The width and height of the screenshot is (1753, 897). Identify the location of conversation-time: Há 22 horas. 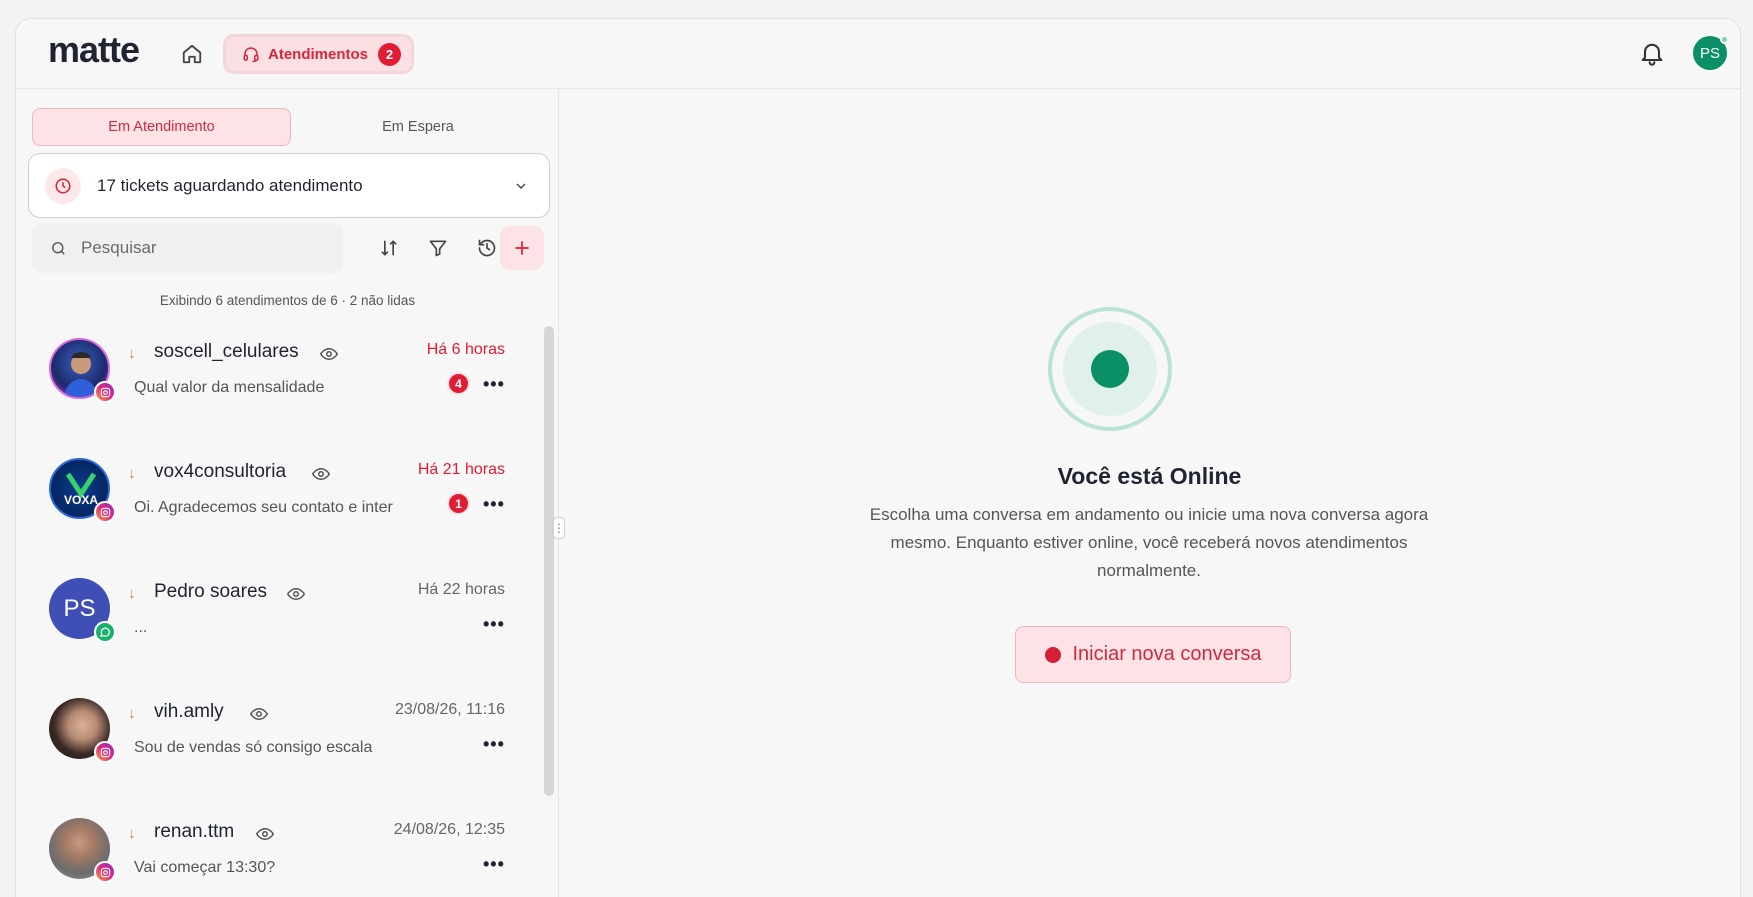
(461, 589).